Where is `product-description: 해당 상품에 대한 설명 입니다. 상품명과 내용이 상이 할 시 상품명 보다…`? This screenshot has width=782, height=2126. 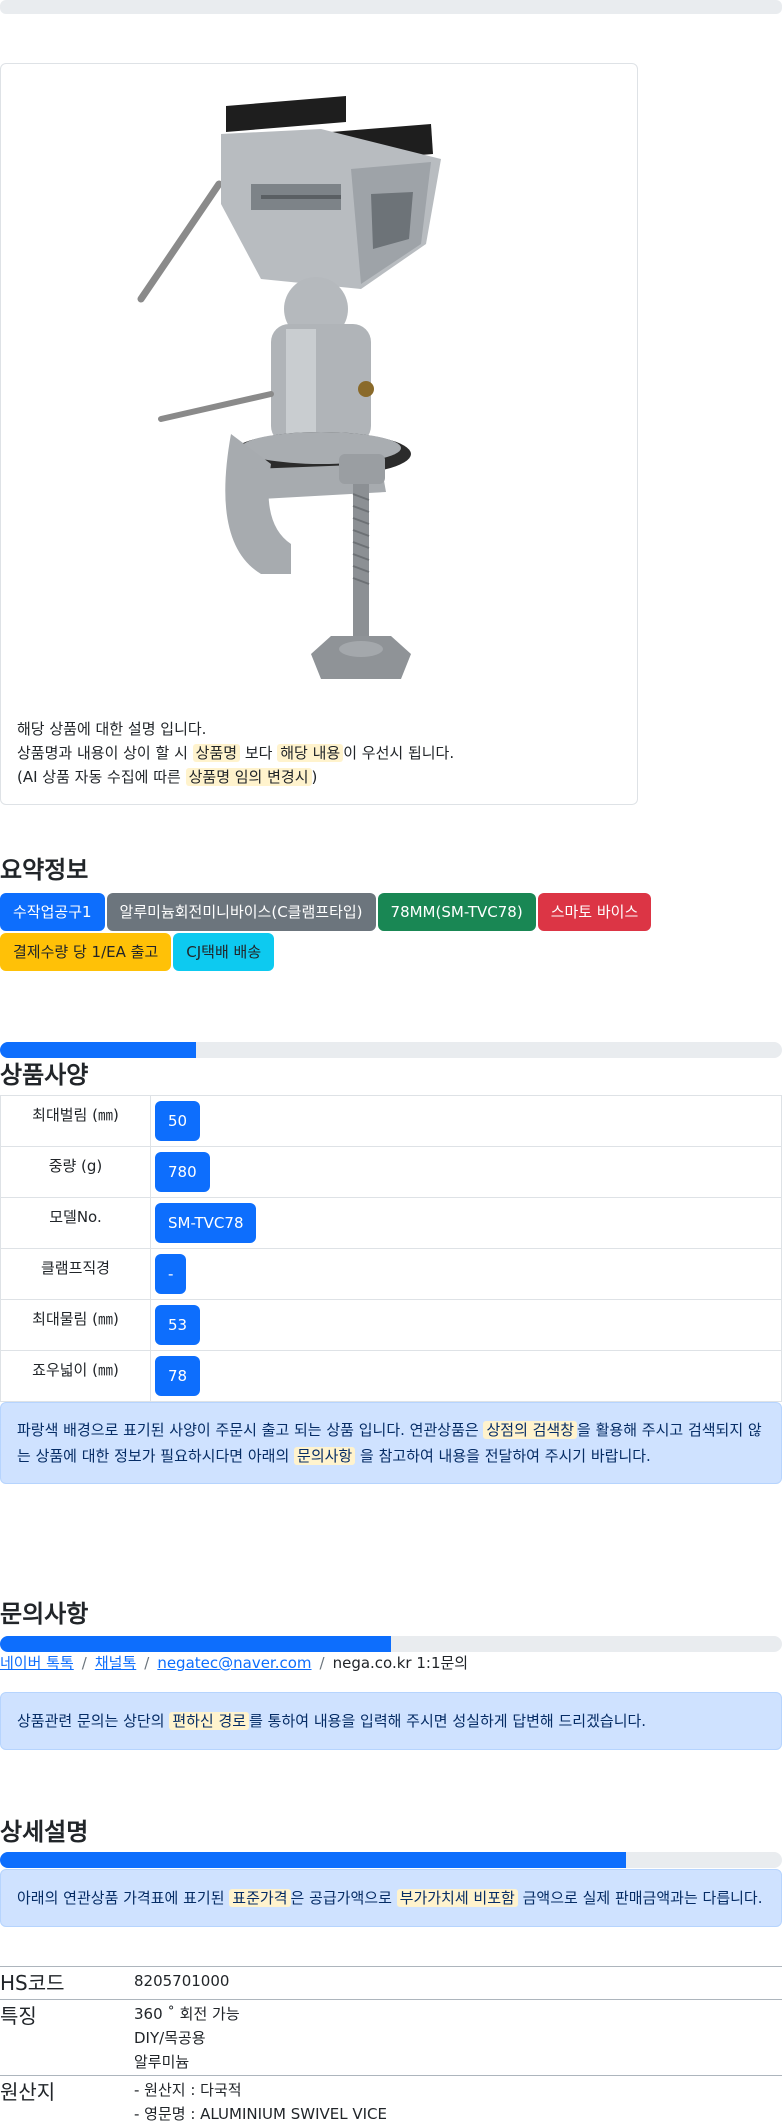 product-description: 해당 상품에 대한 설명 입니다. 상품명과 내용이 상이 할 시 상품명 보다… is located at coordinates (235, 753).